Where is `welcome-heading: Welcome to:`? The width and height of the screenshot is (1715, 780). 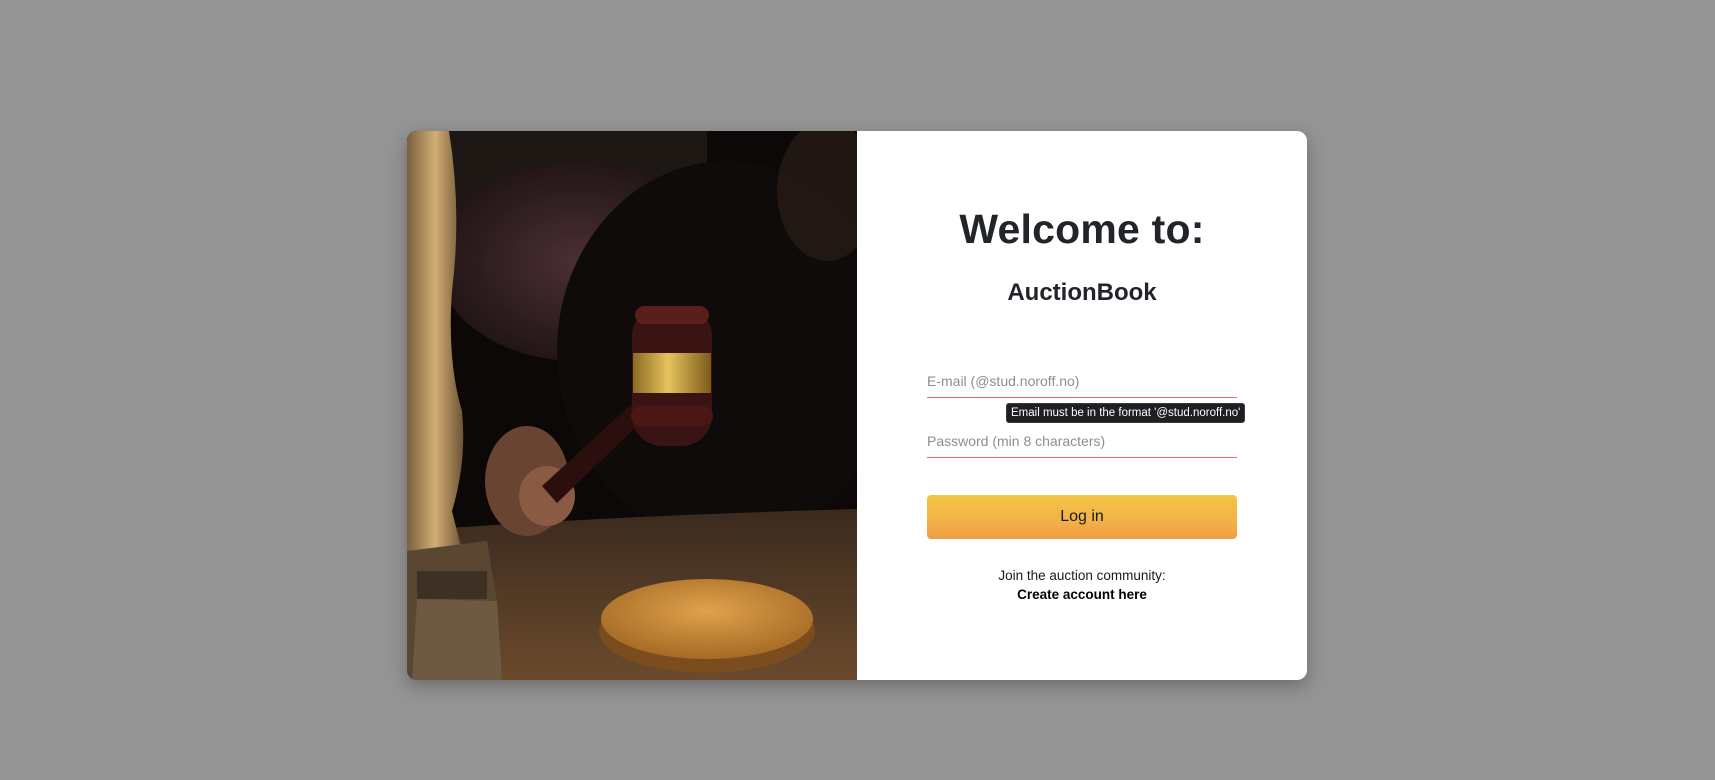
welcome-heading: Welcome to: is located at coordinates (1082, 229).